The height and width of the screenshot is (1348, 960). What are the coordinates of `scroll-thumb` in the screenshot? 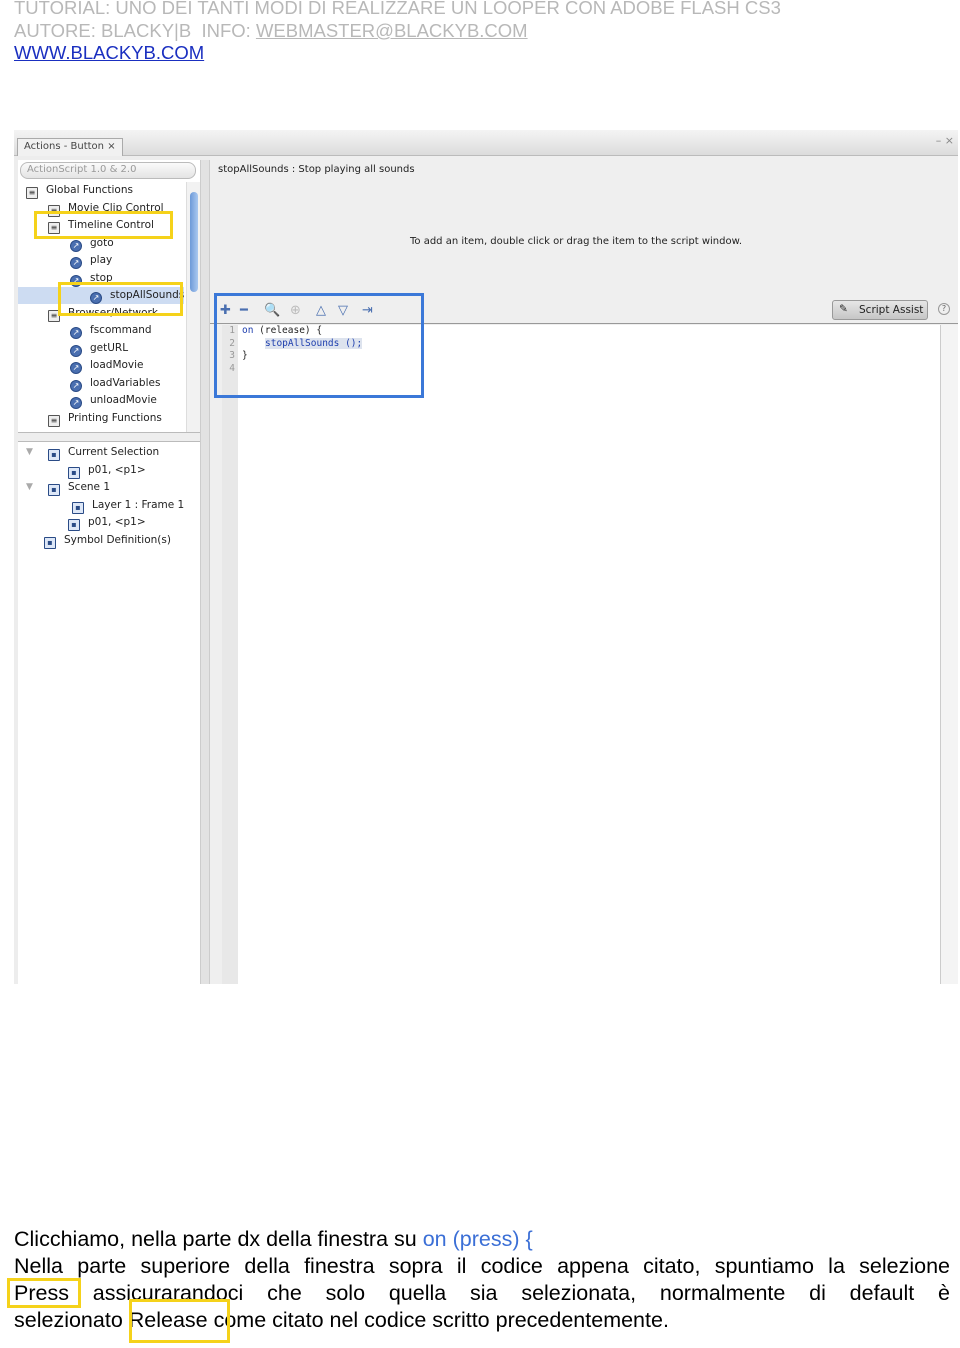 It's located at (194, 242).